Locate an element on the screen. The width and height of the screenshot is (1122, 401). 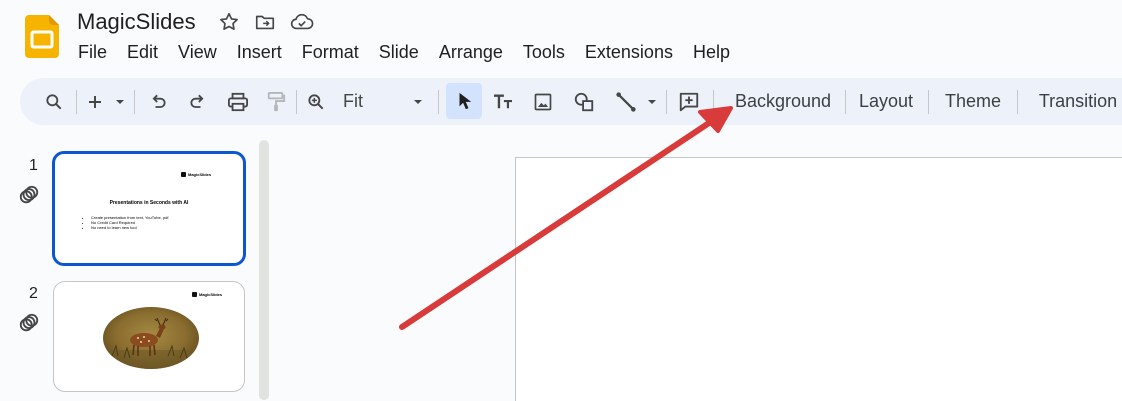
toolbar: Background Layout Theme Transition is located at coordinates (571, 101).